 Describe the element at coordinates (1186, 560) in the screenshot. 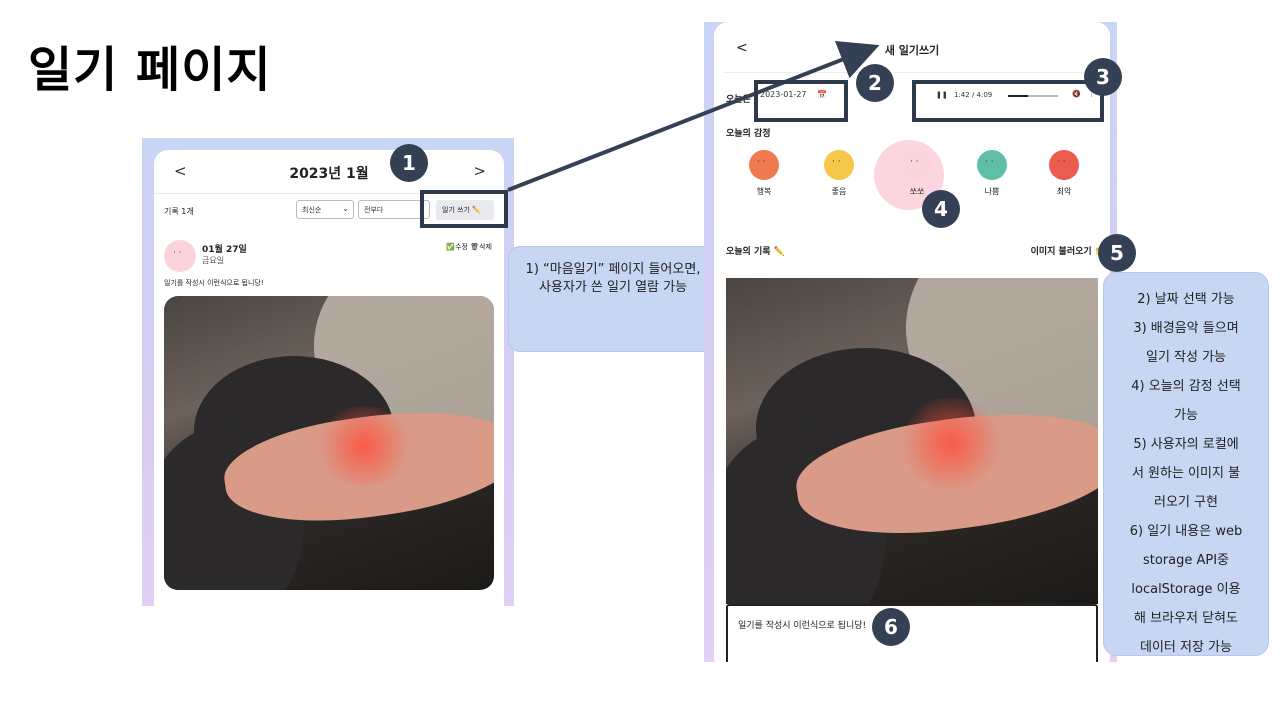

I see `note-line: storage API중` at that location.